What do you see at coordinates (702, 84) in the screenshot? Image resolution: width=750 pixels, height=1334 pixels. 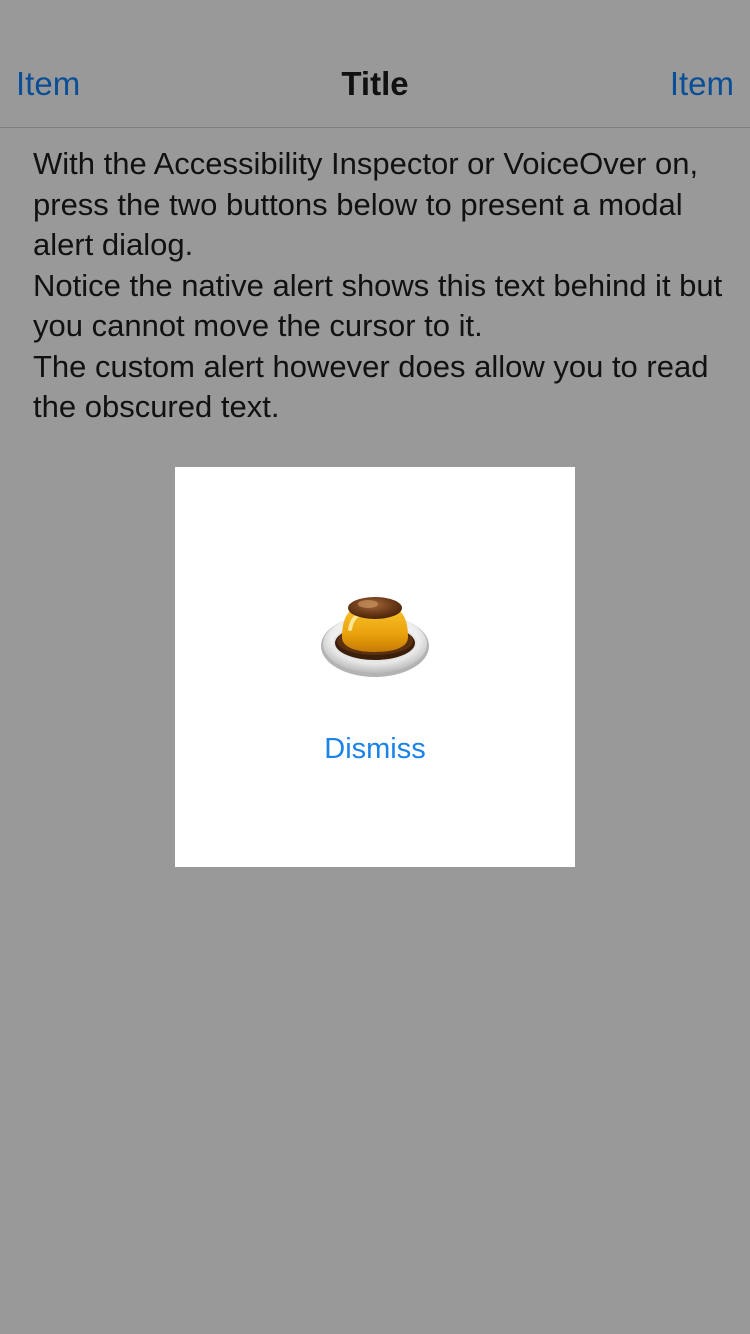 I see `nav-right-item-button: Item` at bounding box center [702, 84].